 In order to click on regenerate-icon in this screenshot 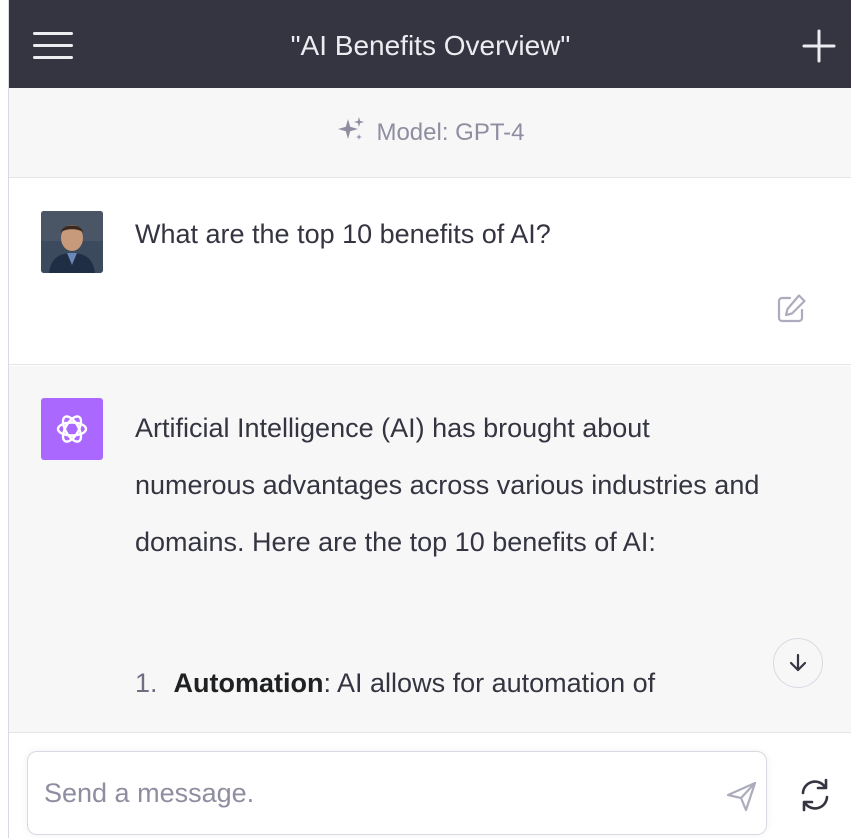, I will do `click(815, 795)`.